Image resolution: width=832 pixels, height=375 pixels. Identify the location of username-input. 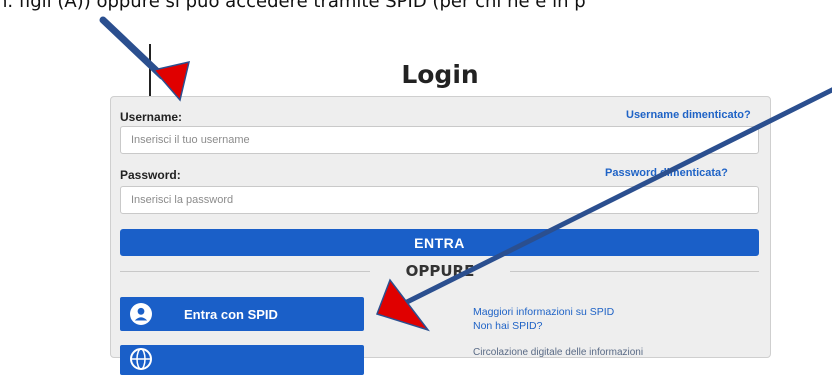
(439, 140).